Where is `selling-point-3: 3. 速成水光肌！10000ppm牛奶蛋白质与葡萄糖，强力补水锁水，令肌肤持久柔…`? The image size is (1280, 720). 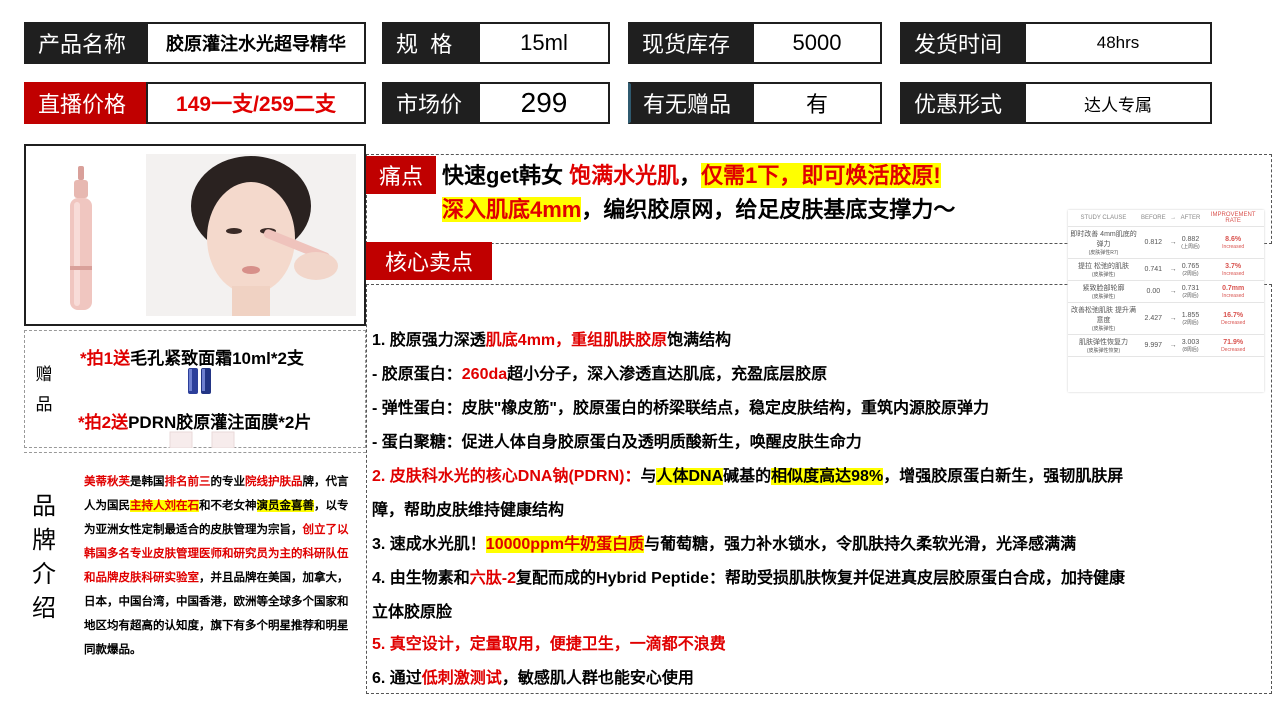 selling-point-3: 3. 速成水光肌！10000ppm牛奶蛋白质与葡萄糖，强力补水锁水，令肌肤持久柔… is located at coordinates (724, 544).